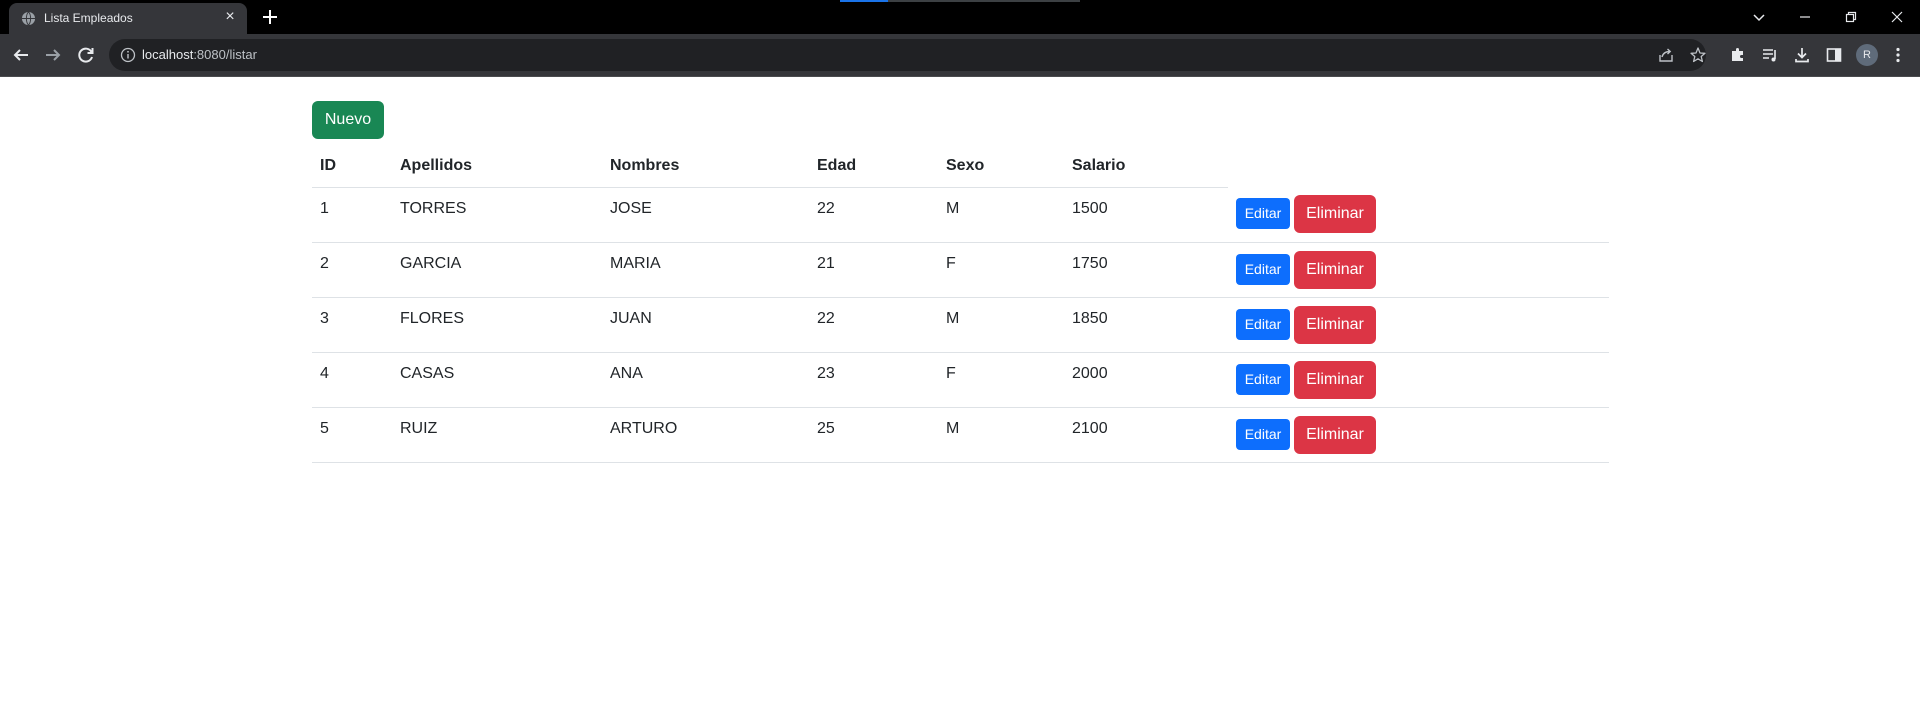  What do you see at coordinates (705, 325) in the screenshot?
I see `cell-nombres: JUAN` at bounding box center [705, 325].